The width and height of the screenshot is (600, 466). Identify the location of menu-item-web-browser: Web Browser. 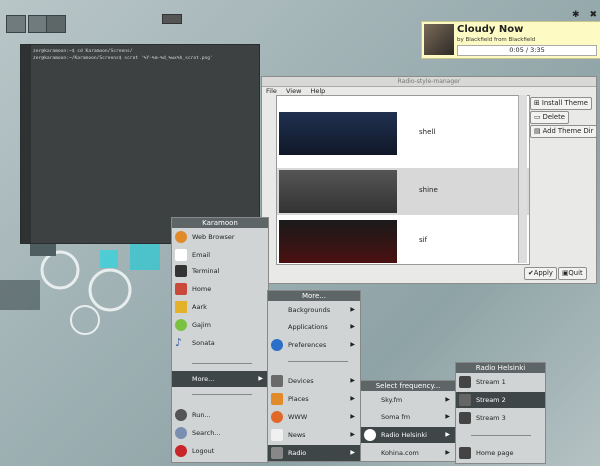
(220, 237).